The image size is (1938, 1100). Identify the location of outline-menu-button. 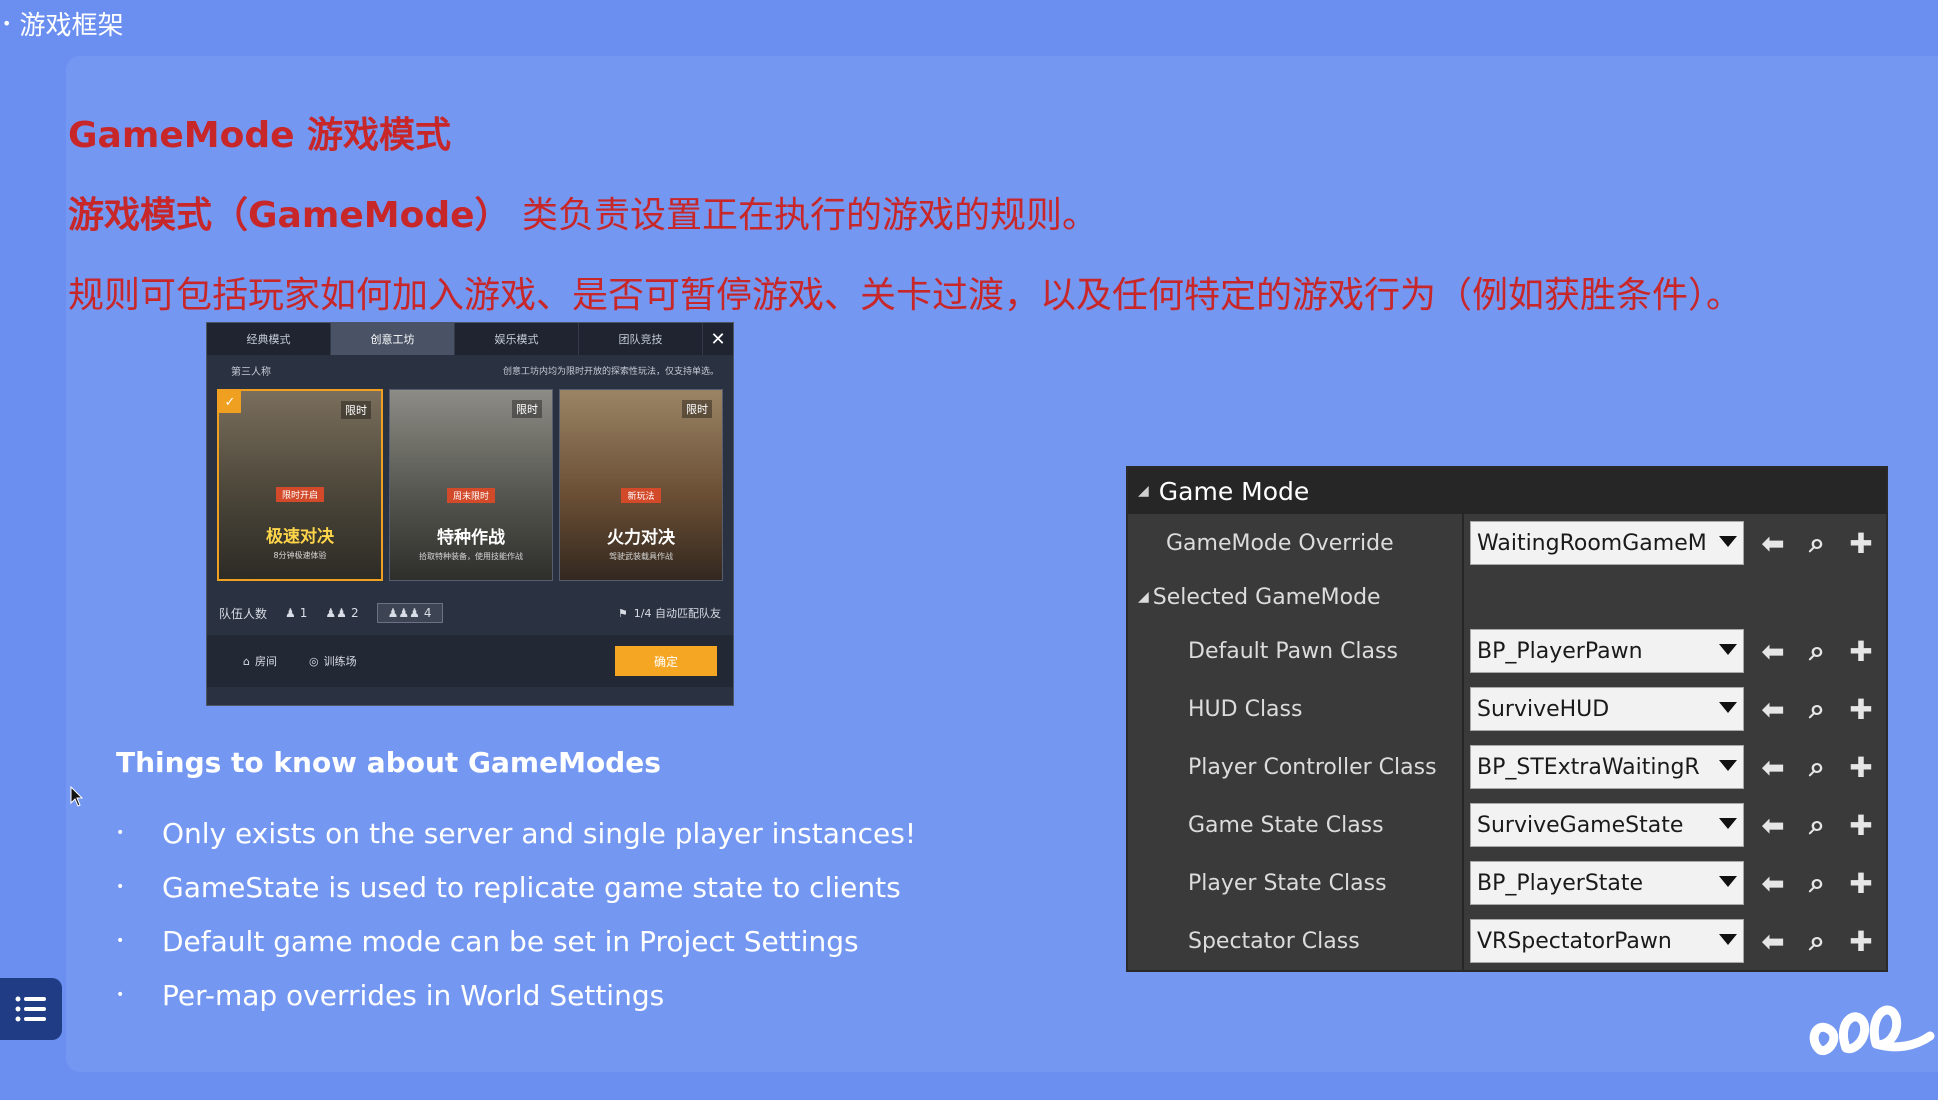
(31, 1009).